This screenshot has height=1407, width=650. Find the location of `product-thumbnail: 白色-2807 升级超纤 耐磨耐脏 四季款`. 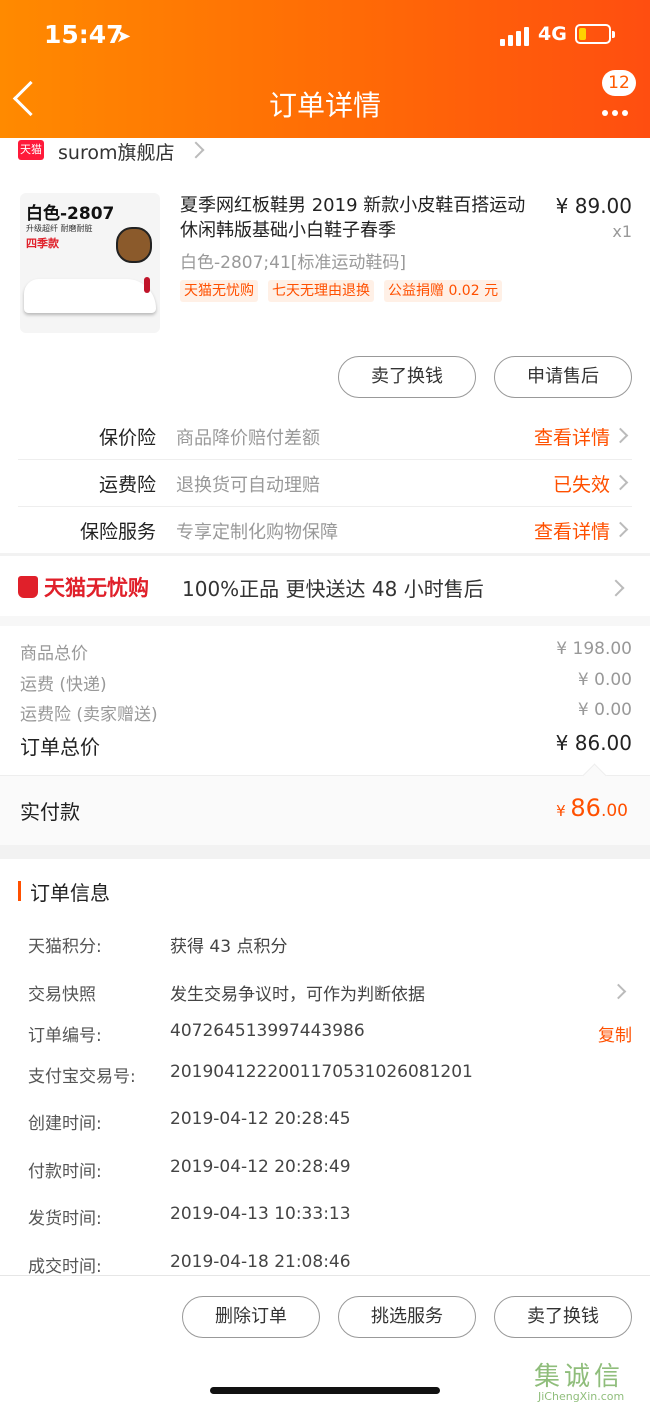

product-thumbnail: 白色-2807 升级超纤 耐磨耐脏 四季款 is located at coordinates (90, 263).